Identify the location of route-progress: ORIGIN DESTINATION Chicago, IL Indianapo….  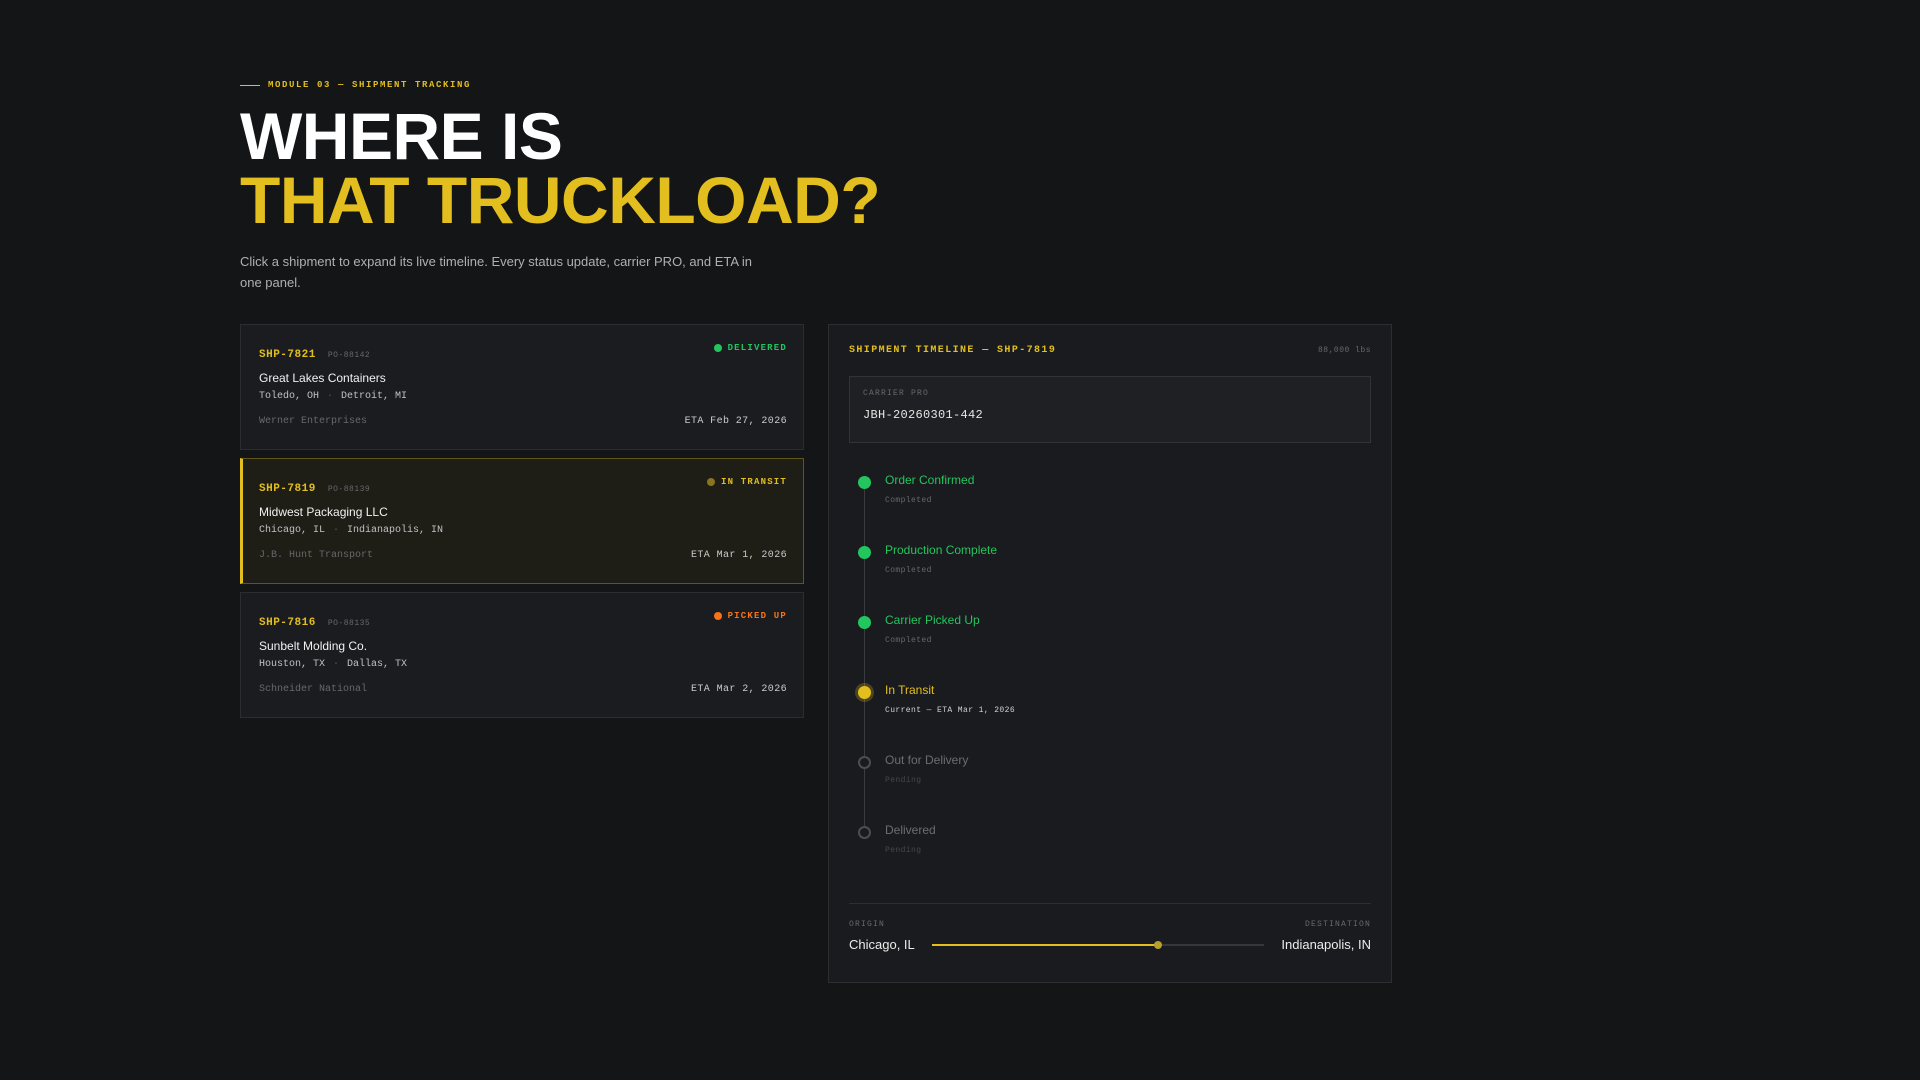
(1110, 927).